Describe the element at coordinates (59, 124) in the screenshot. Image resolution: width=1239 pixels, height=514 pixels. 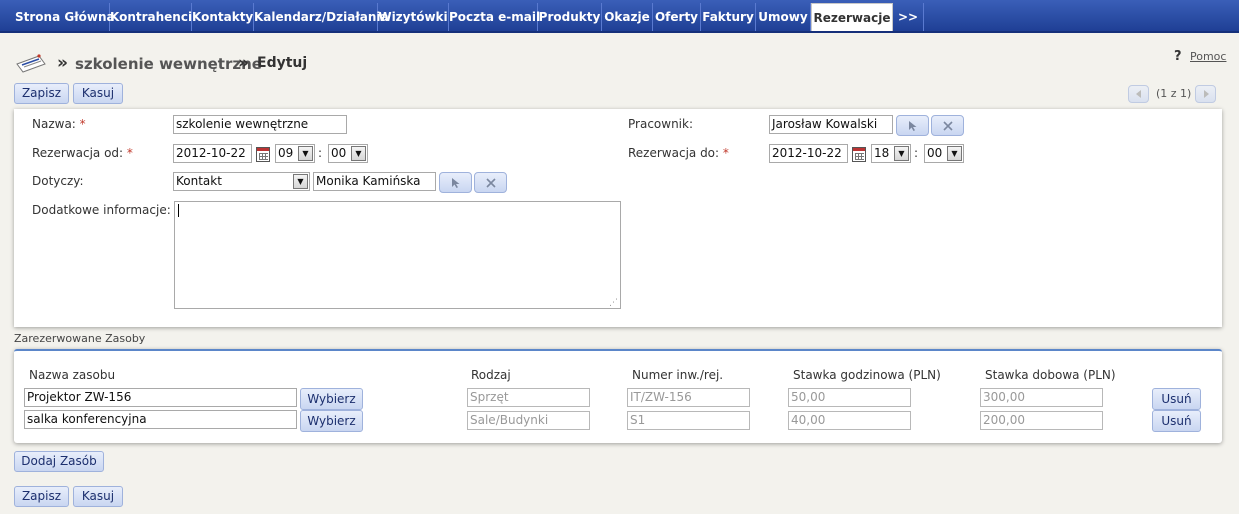
I see `name-label: Nazwa: *` at that location.